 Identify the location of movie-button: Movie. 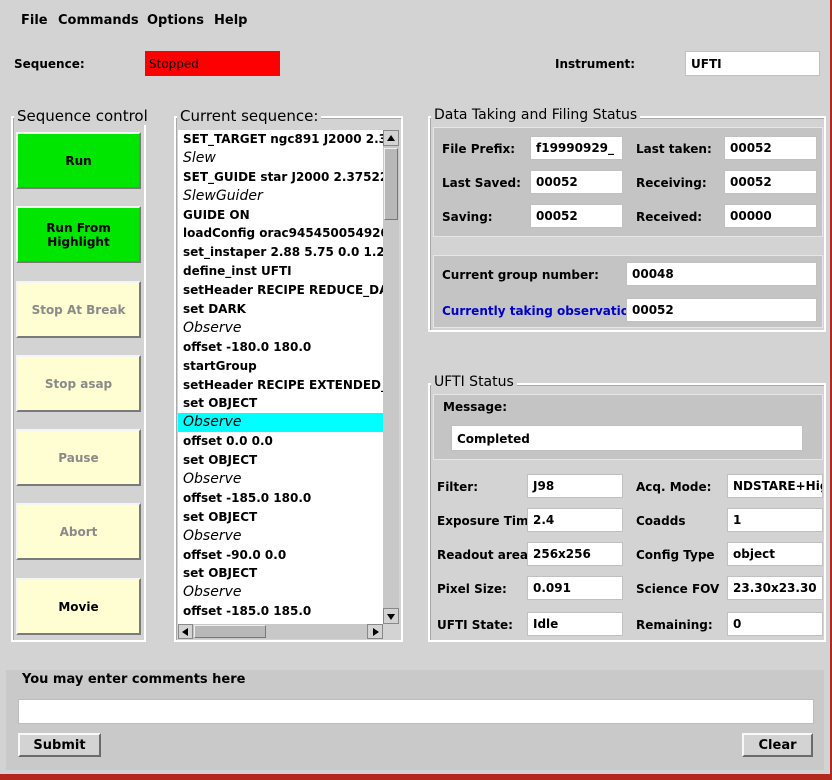
(78, 606).